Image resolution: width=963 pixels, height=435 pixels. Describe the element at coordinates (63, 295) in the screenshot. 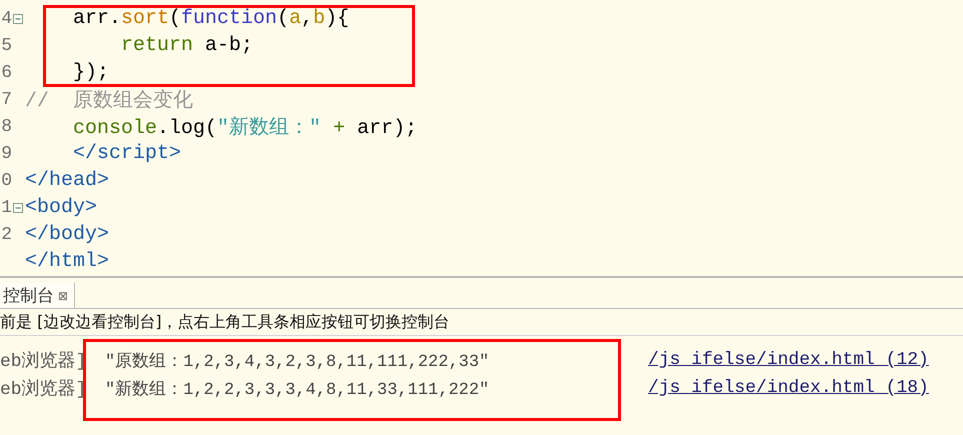

I see `close-icon: ⊠` at that location.